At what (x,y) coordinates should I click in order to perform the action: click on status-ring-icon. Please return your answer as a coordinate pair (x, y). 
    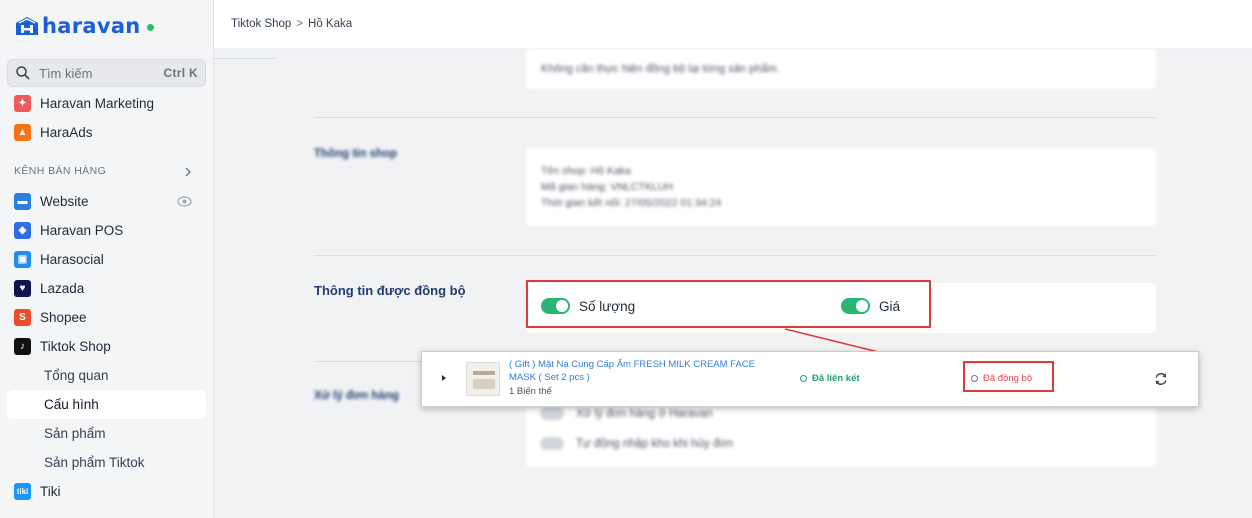
    Looking at the image, I should click on (803, 378).